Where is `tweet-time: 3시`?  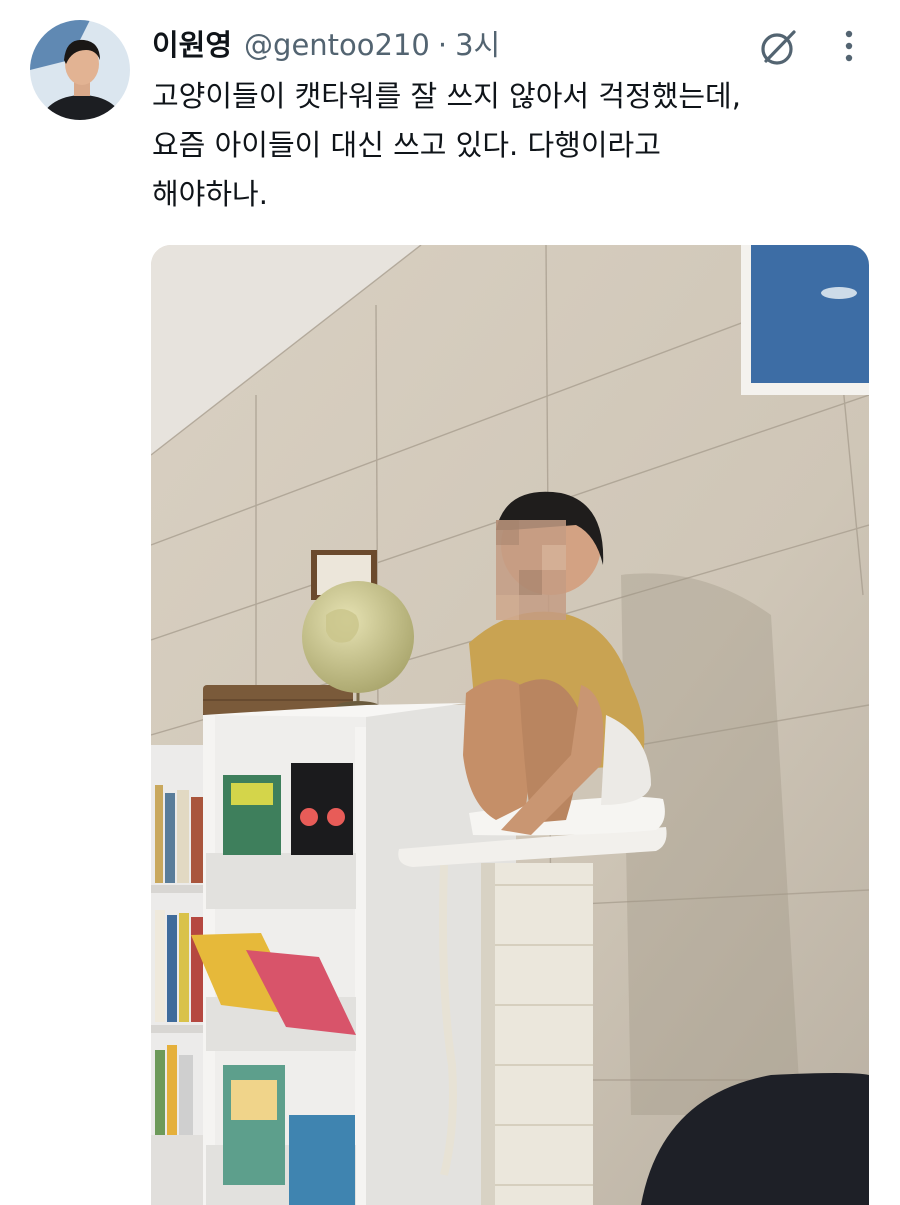 tweet-time: 3시 is located at coordinates (477, 43).